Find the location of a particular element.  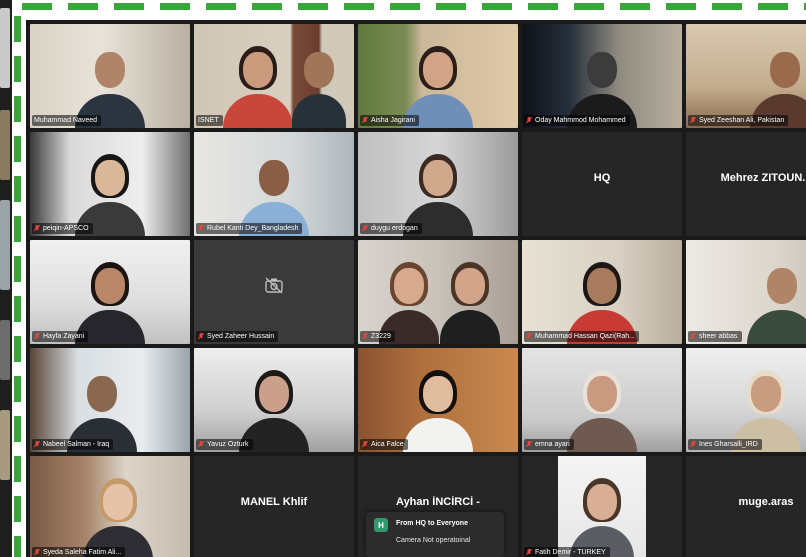

chat-sender-avatar: H is located at coordinates (381, 525).